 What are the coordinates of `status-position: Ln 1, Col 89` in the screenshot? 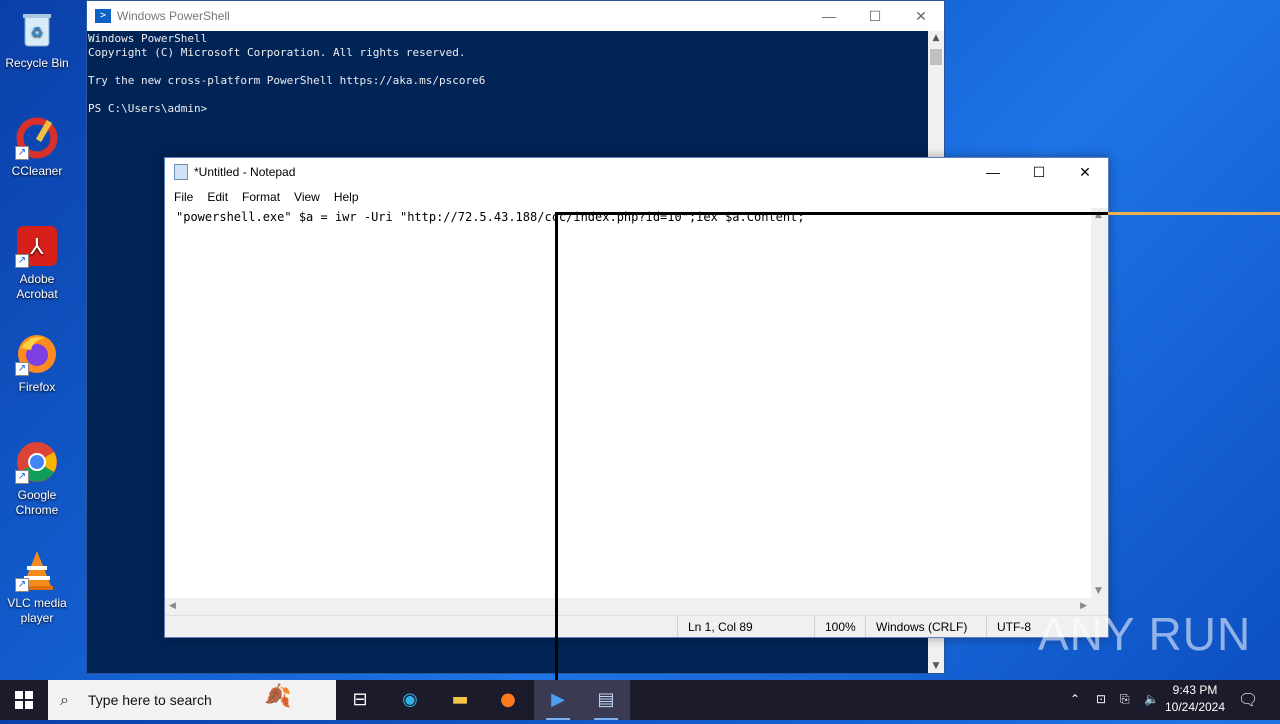 It's located at (745, 626).